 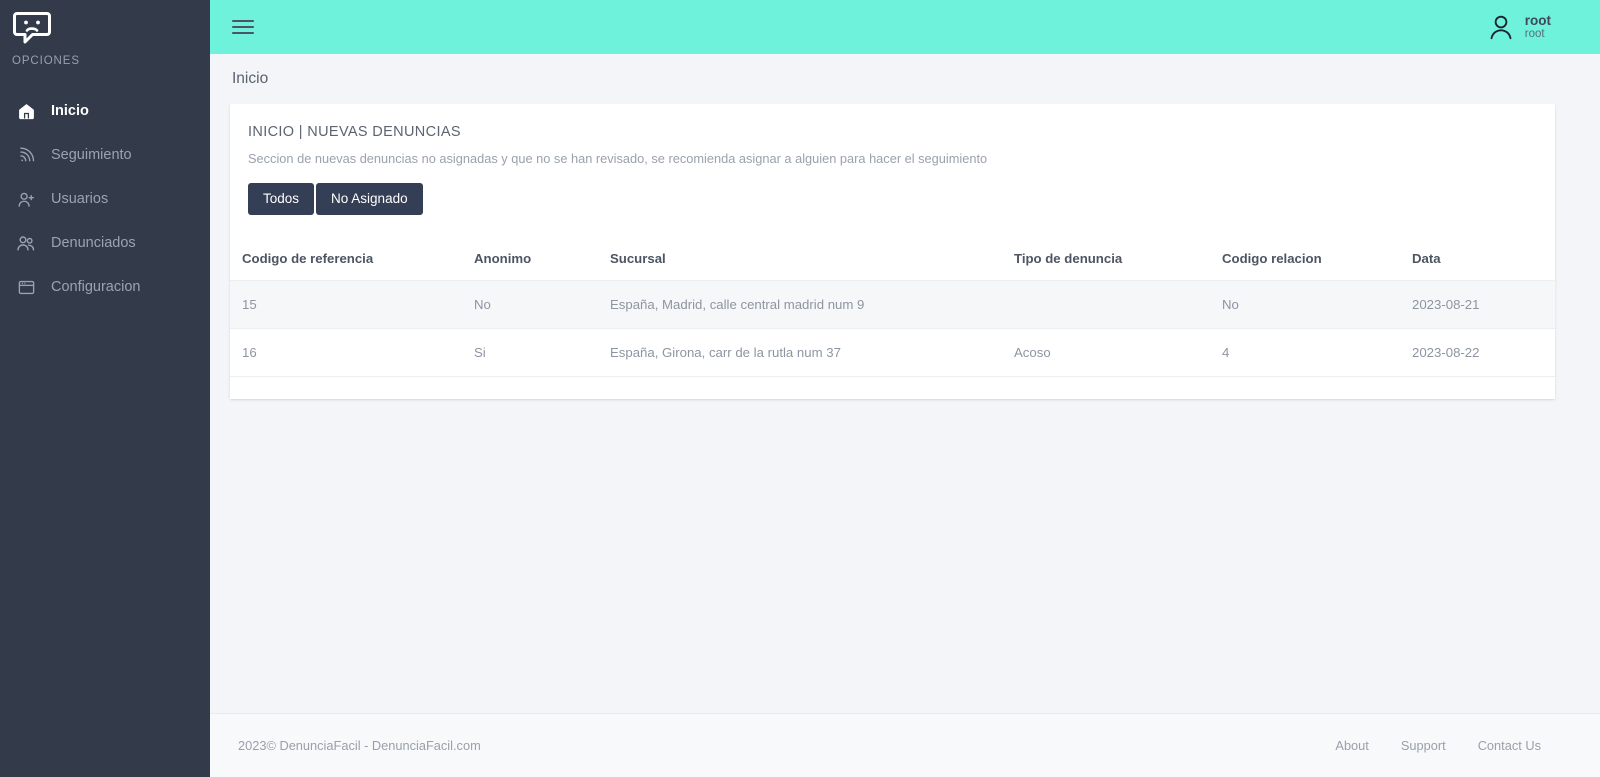 I want to click on page-title: Inicio, so click(x=250, y=78).